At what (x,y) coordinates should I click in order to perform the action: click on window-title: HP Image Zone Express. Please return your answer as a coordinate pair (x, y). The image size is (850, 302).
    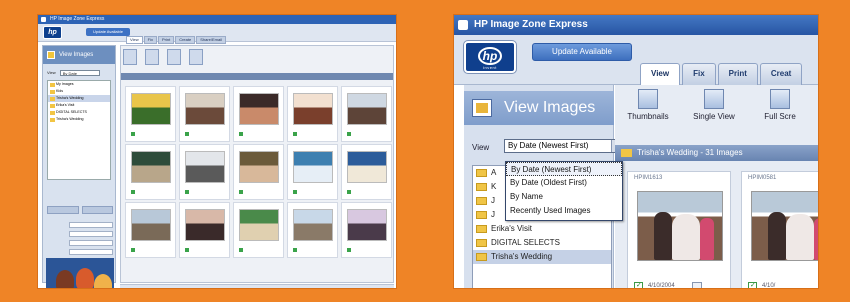
    Looking at the image, I should click on (77, 19).